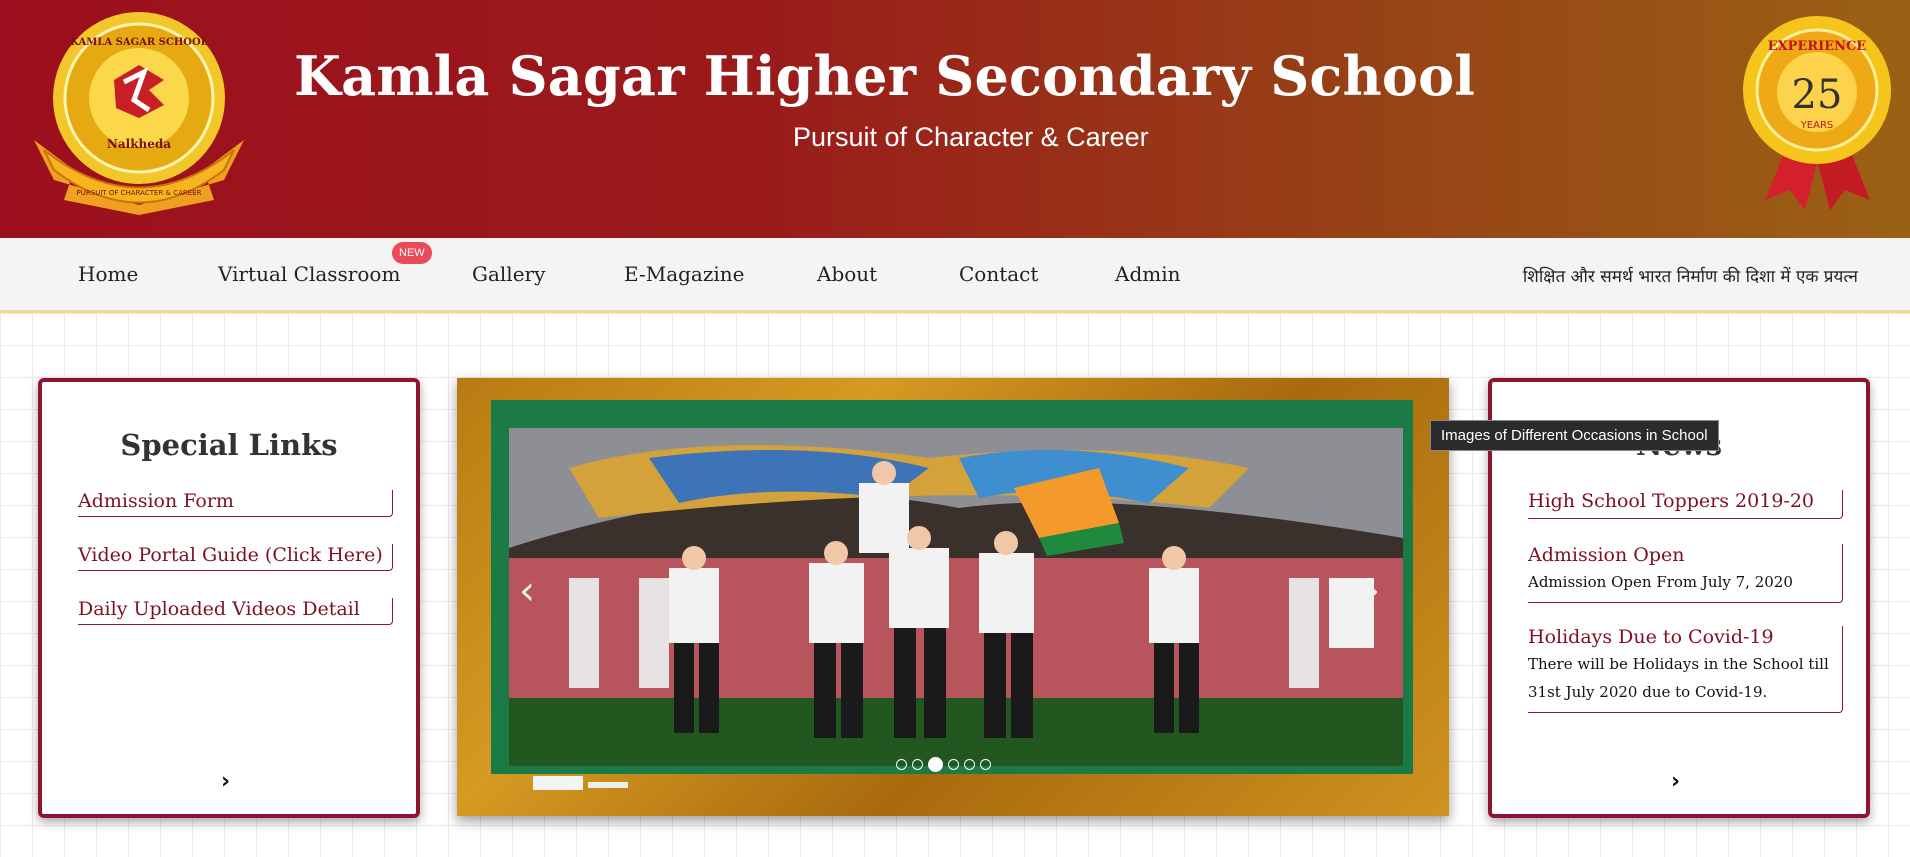  Describe the element at coordinates (108, 274) in the screenshot. I see `nav-home: Home` at that location.